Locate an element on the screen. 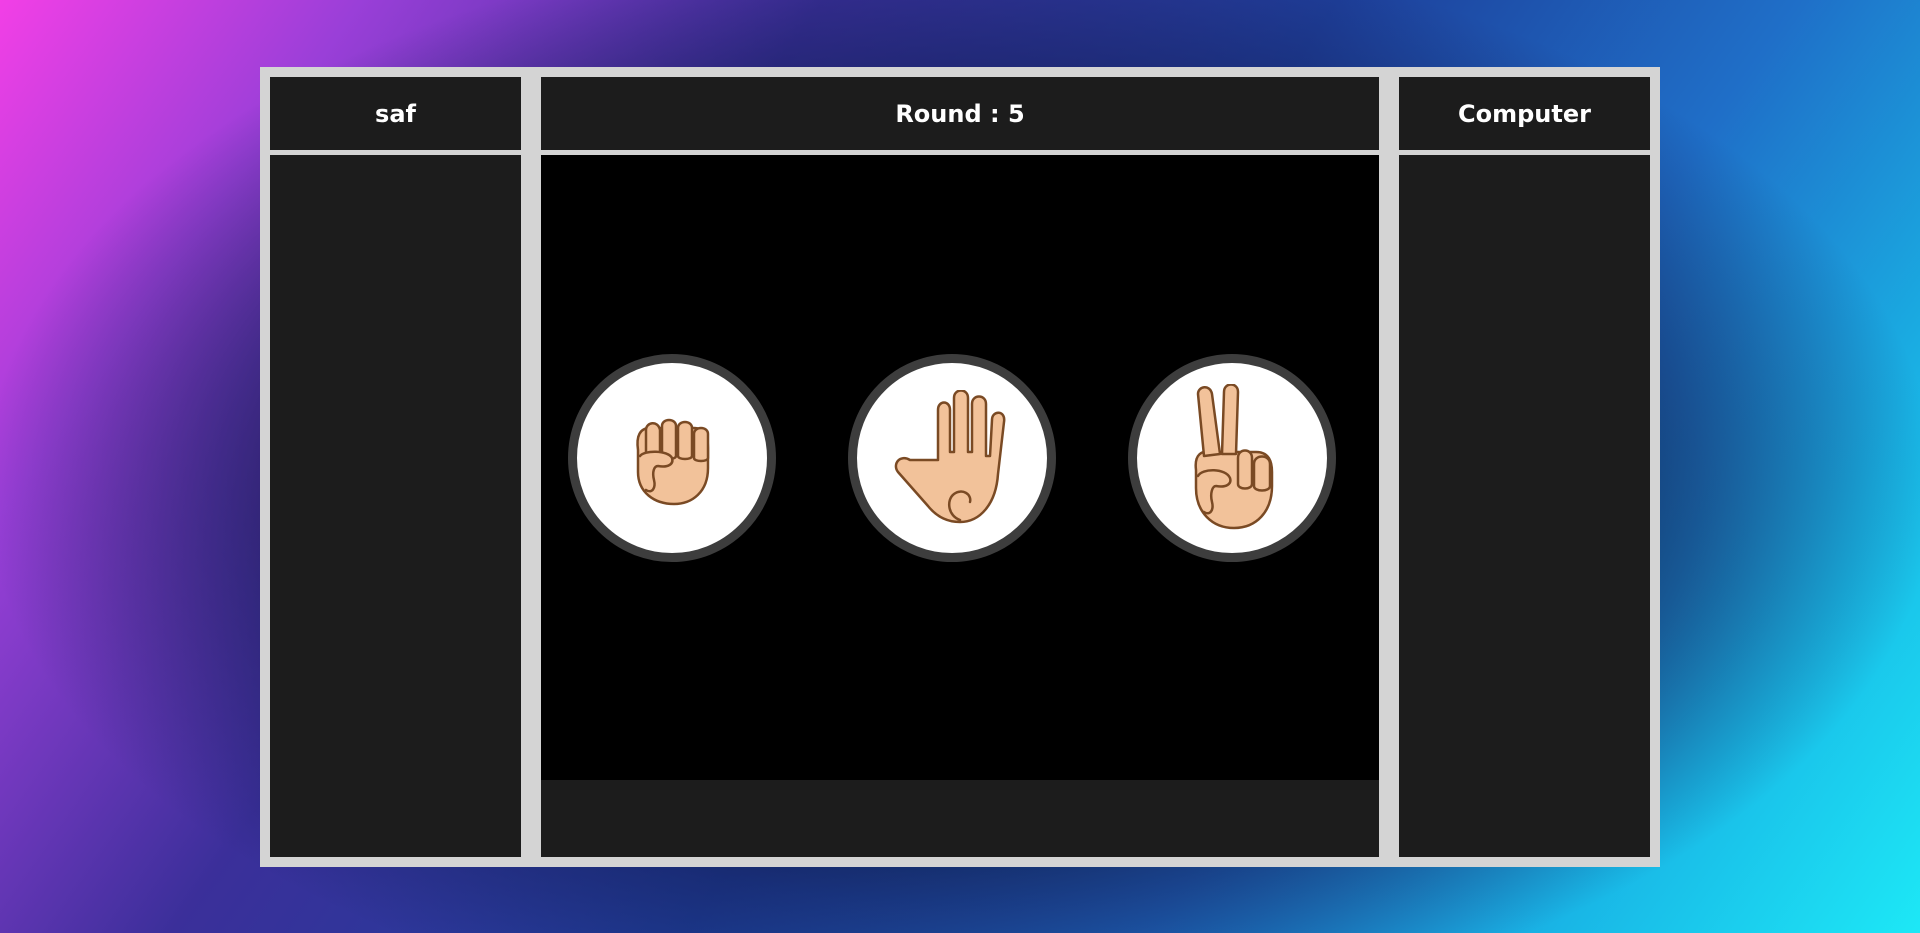 This screenshot has height=933, width=1920. player-panel: saf is located at coordinates (395, 467).